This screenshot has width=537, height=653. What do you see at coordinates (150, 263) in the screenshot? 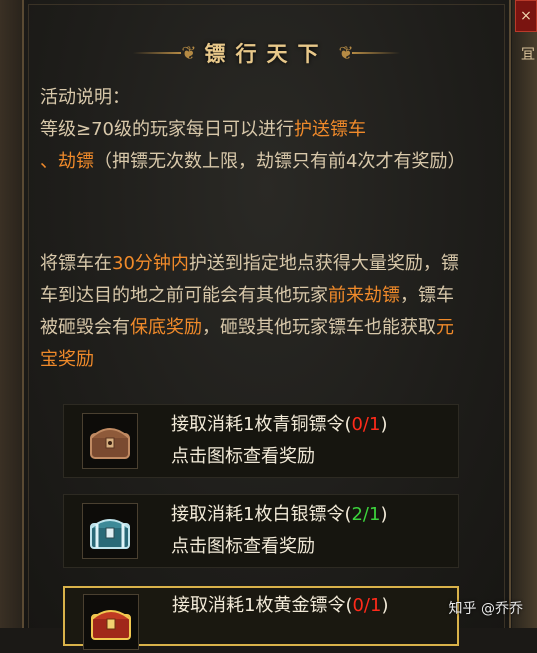
I see `para2-highlight-time: 30分钟内` at bounding box center [150, 263].